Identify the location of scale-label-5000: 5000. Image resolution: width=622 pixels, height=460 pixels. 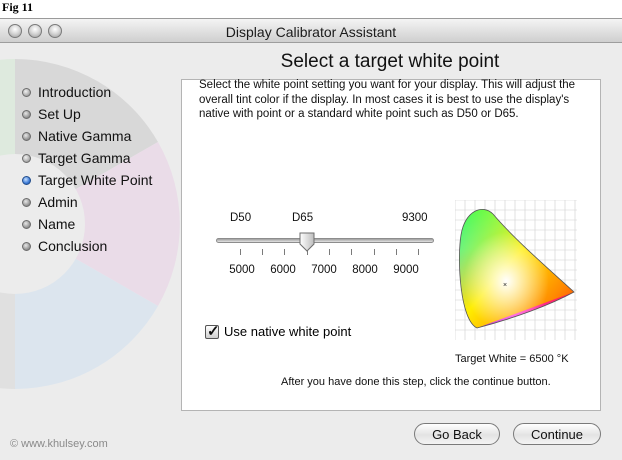
(242, 270).